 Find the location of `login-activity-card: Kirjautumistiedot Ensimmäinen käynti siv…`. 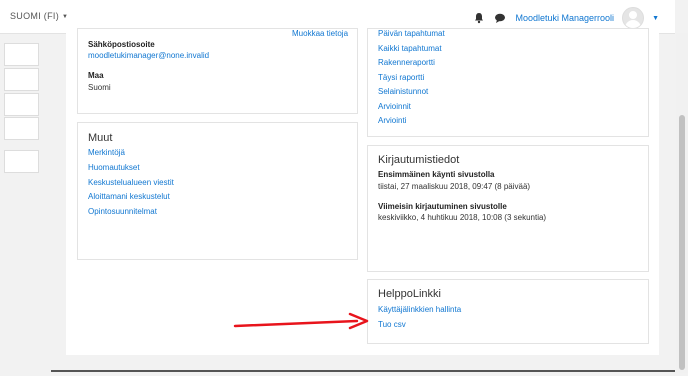

login-activity-card: Kirjautumistiedot Ensimmäinen käynti siv… is located at coordinates (508, 208).